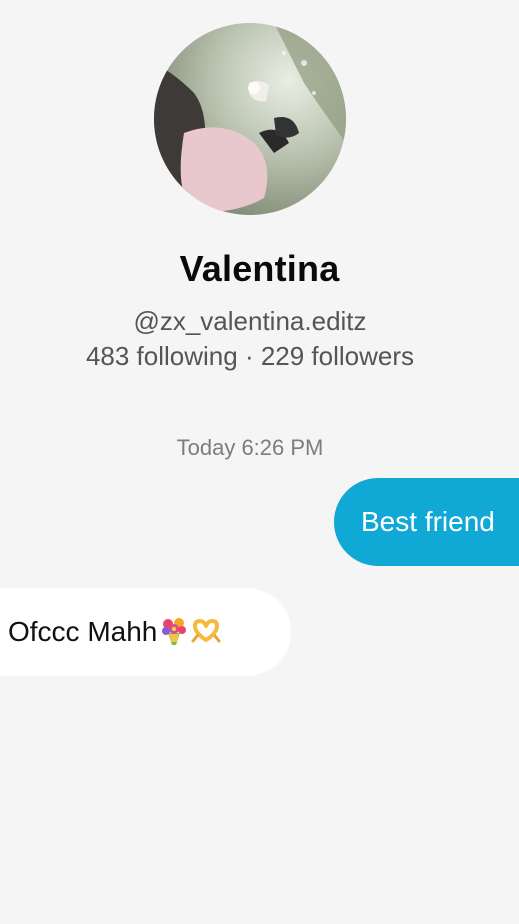 The image size is (519, 924). What do you see at coordinates (206, 631) in the screenshot?
I see `heart-hands-emoji-icon` at bounding box center [206, 631].